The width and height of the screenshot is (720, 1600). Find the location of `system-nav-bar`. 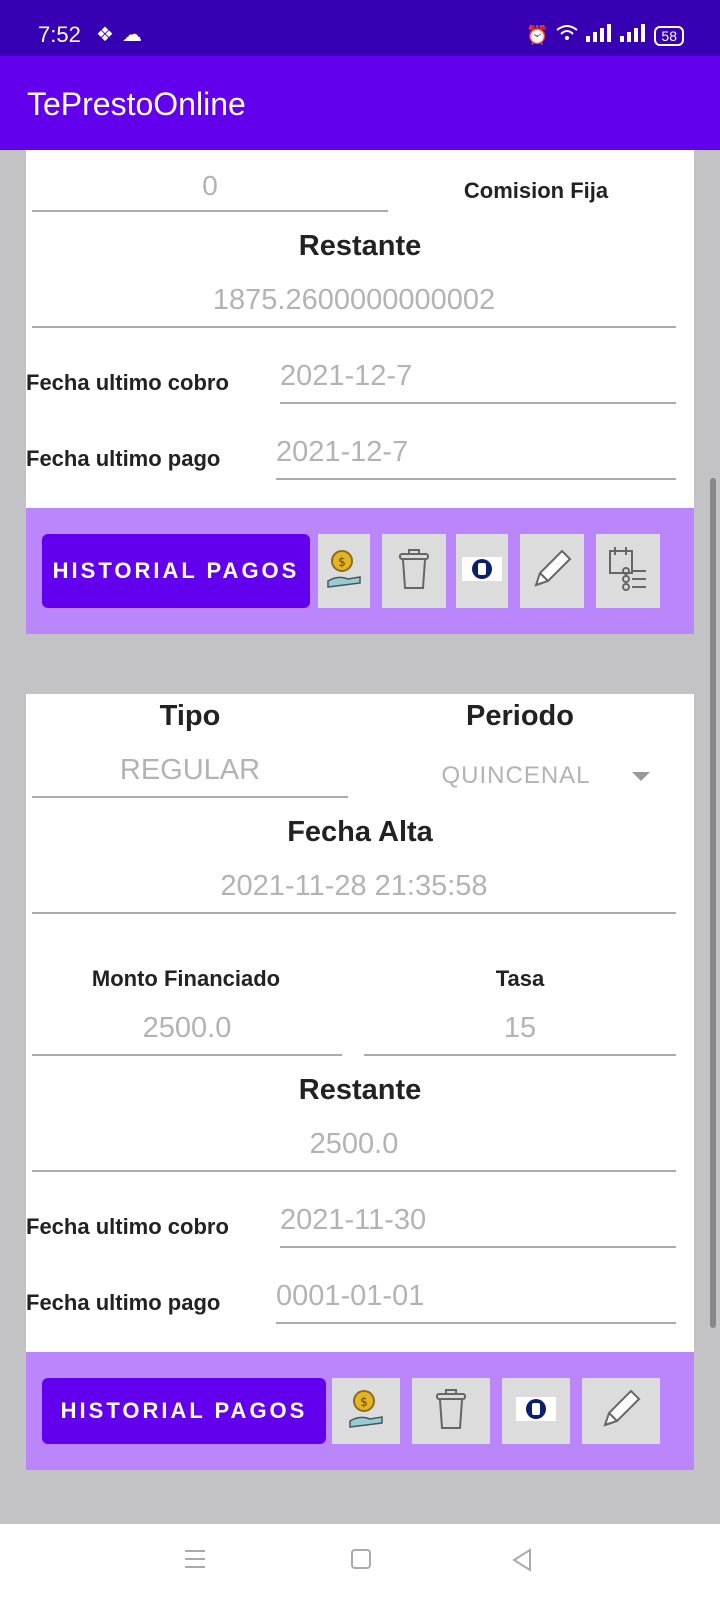

system-nav-bar is located at coordinates (360, 1562).